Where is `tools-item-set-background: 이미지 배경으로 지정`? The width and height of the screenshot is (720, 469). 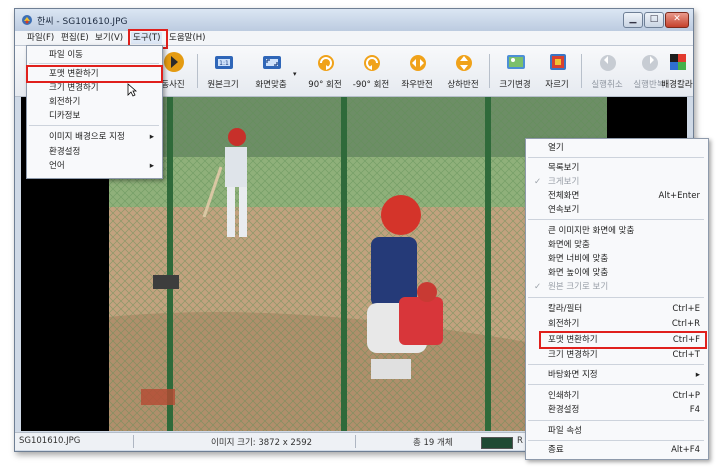 tools-item-set-background: 이미지 배경으로 지정 is located at coordinates (87, 137).